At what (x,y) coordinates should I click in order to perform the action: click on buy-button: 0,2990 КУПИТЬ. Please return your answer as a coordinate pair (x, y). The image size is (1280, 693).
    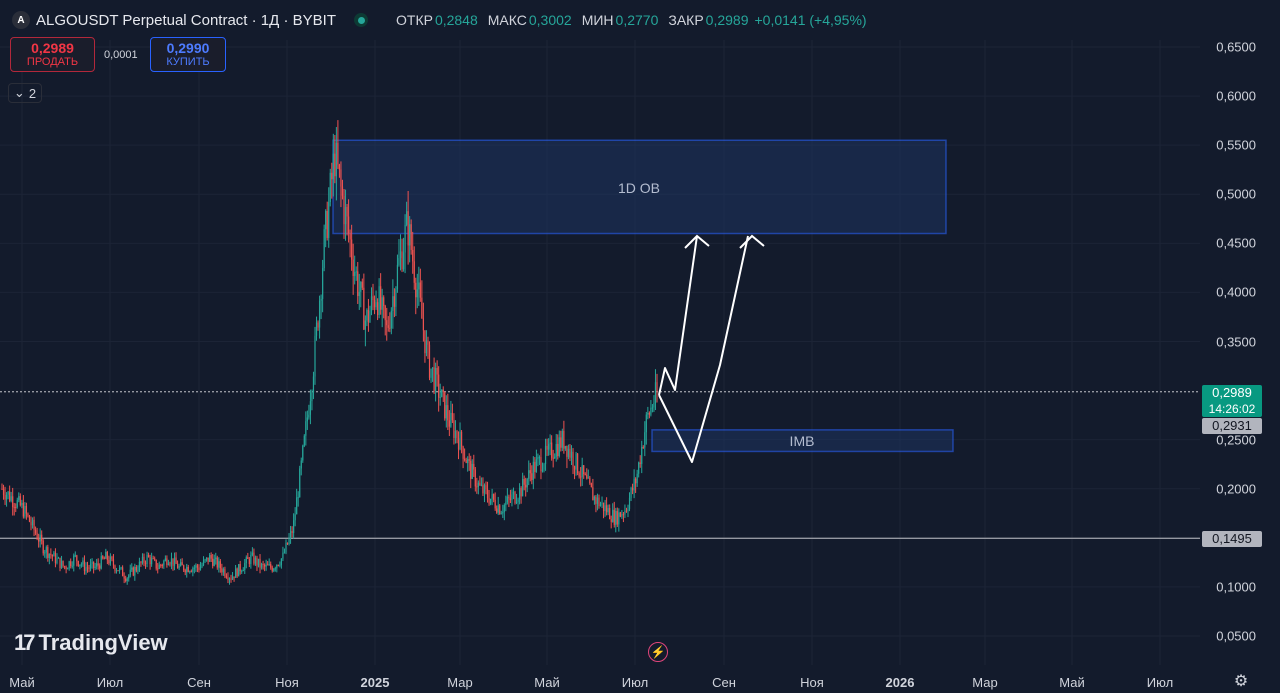
    Looking at the image, I should click on (188, 54).